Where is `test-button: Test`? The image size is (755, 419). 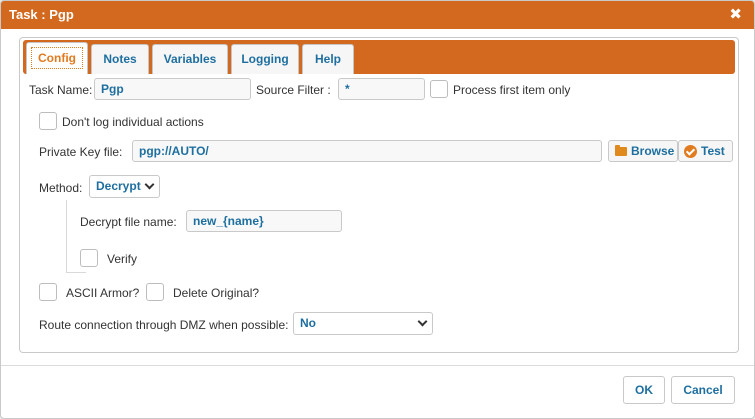 test-button: Test is located at coordinates (705, 151).